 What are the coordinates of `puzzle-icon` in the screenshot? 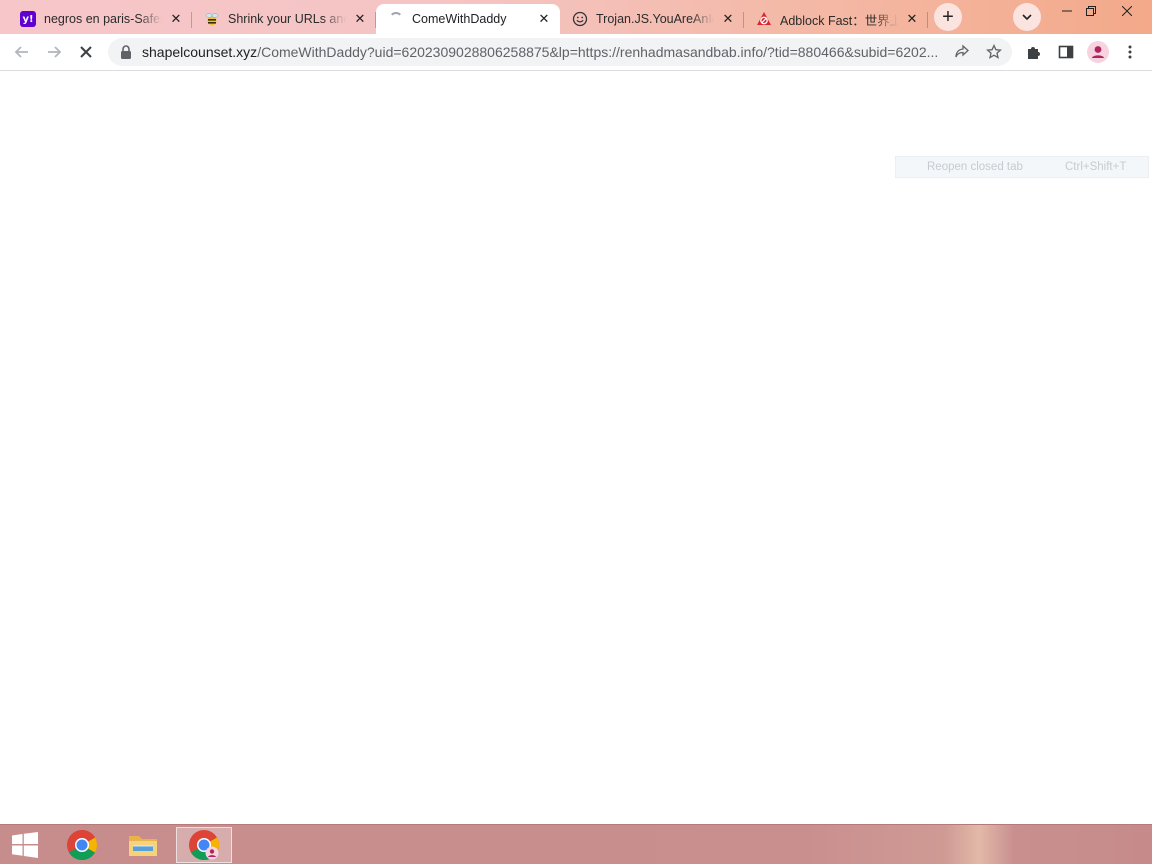 It's located at (1034, 53).